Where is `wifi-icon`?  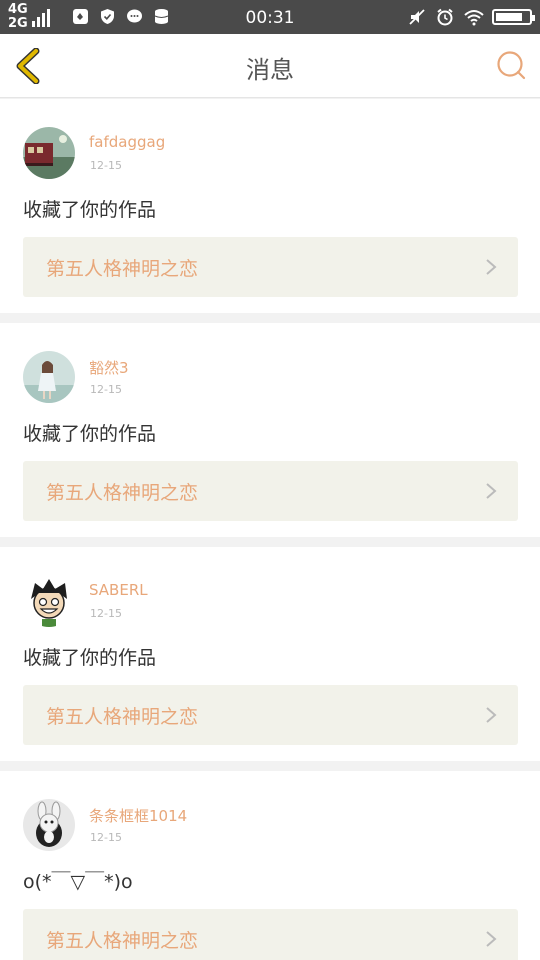 wifi-icon is located at coordinates (474, 17).